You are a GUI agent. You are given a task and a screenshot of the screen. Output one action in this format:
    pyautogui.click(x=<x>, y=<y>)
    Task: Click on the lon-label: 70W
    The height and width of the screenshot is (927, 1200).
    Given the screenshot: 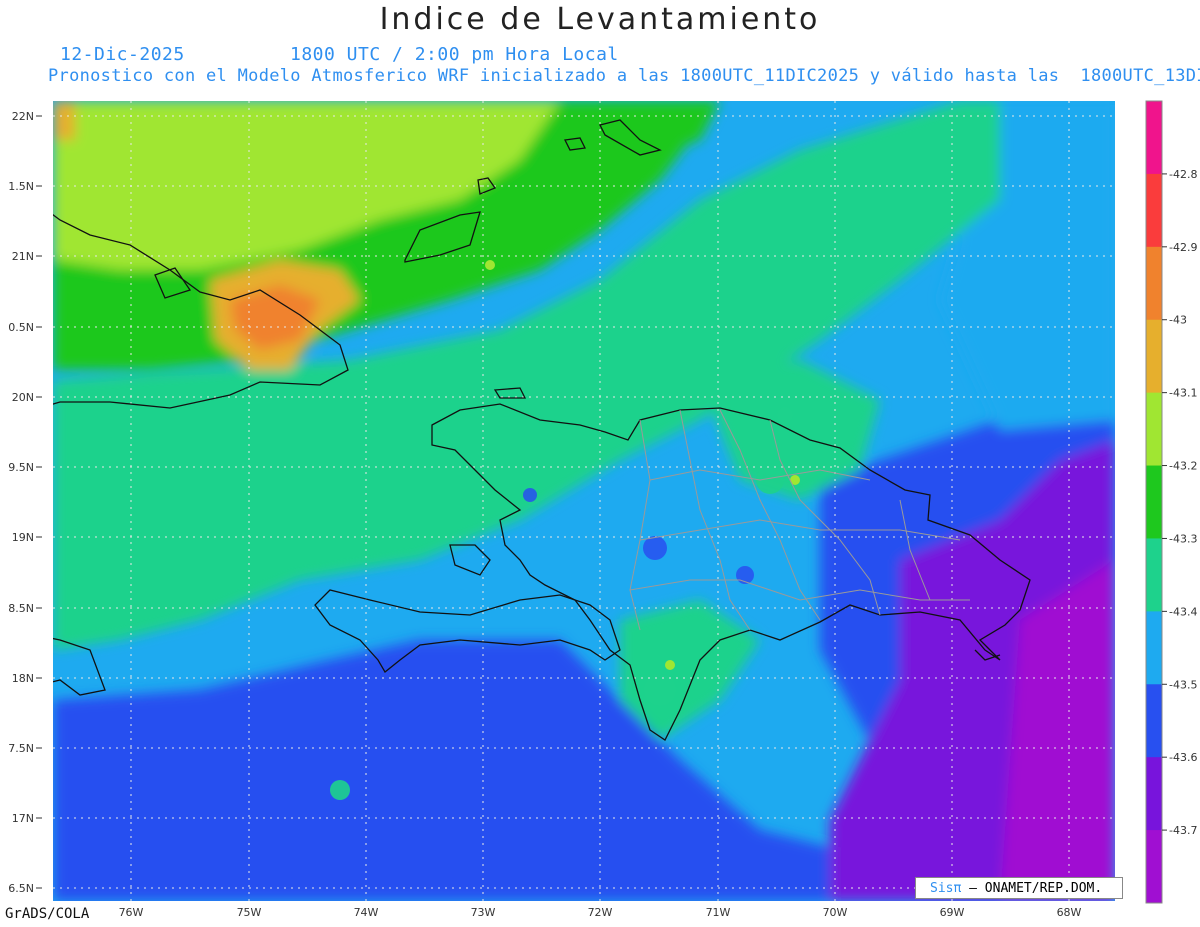 What is the action you would take?
    pyautogui.click(x=835, y=912)
    